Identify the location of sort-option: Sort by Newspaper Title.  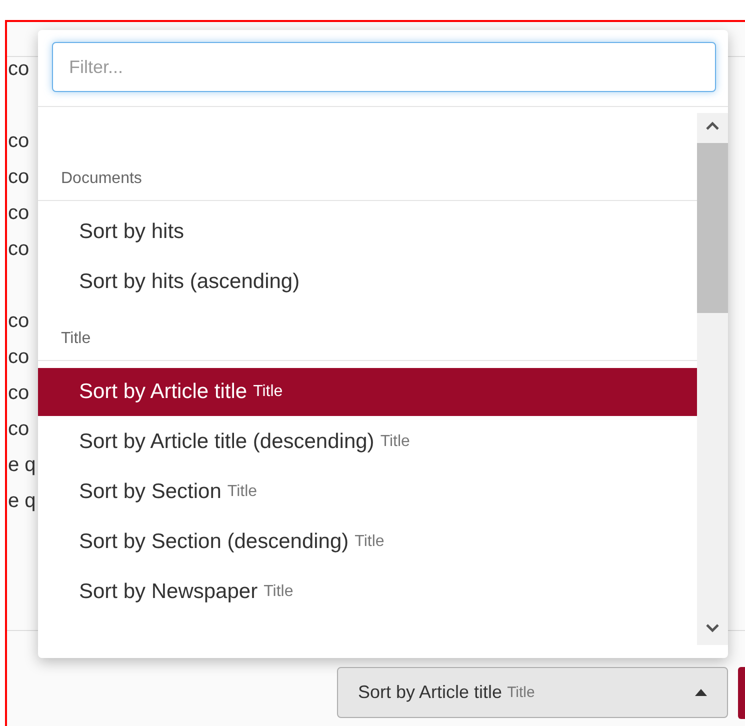
(367, 592).